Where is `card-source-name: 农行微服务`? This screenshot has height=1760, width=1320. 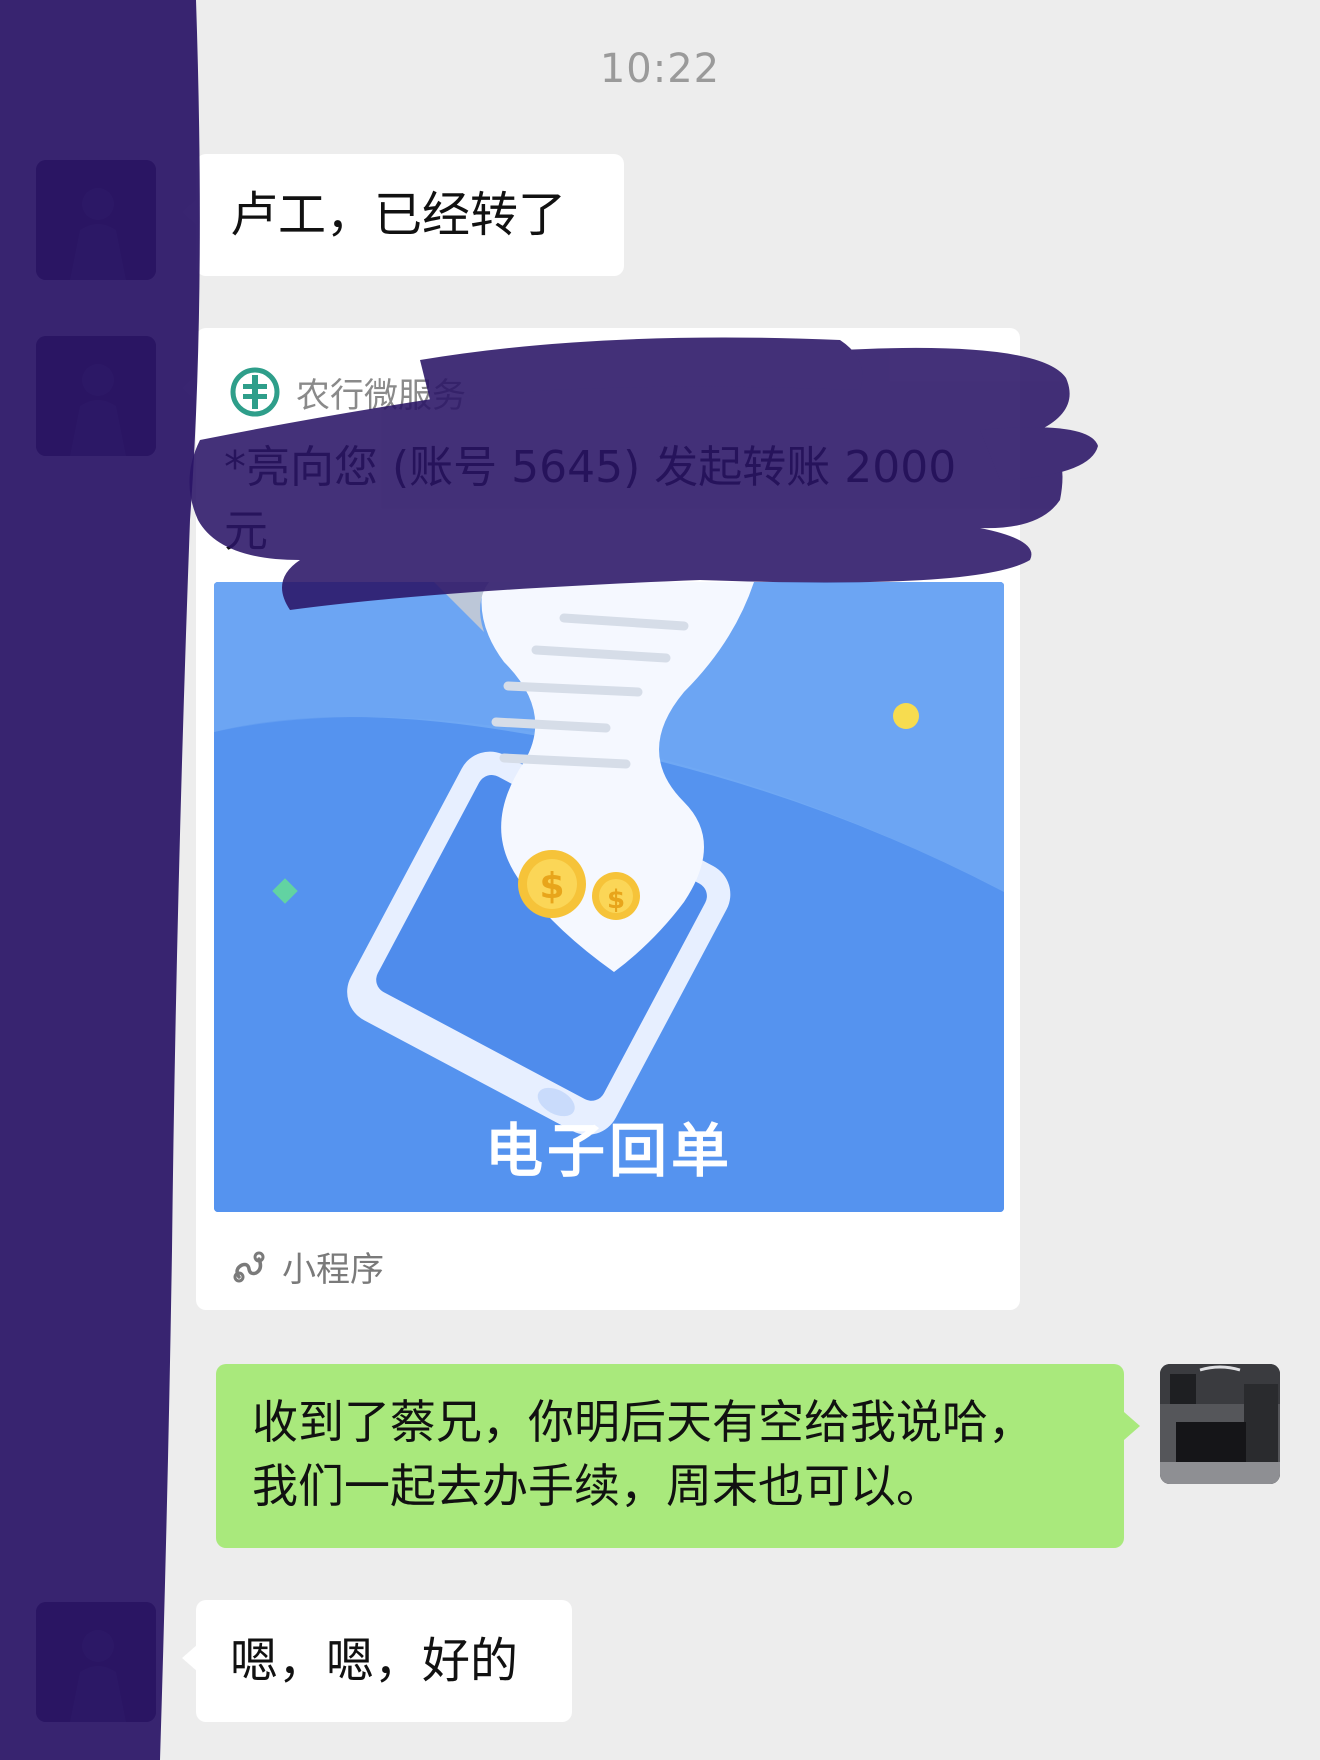
card-source-name: 农行微服务 is located at coordinates (381, 395).